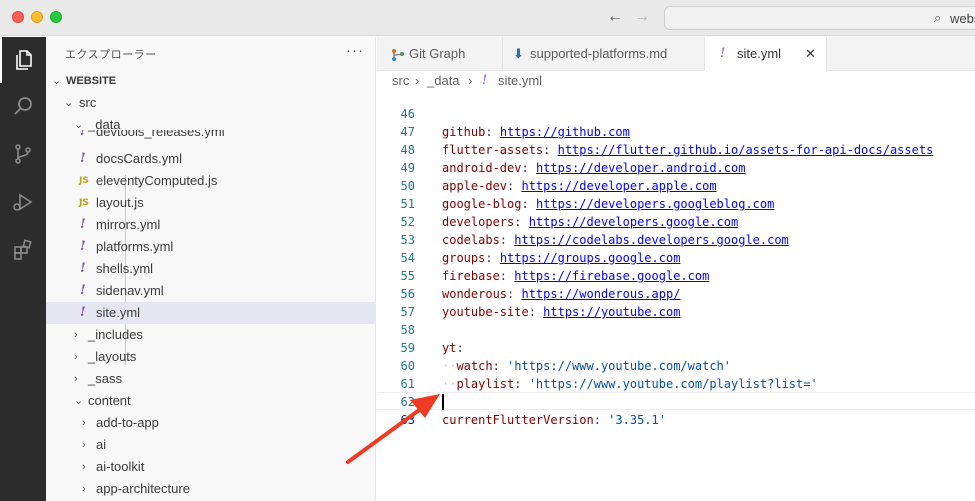 The height and width of the screenshot is (501, 975). Describe the element at coordinates (518, 53) in the screenshot. I see `markdown-icon: ⬇` at that location.